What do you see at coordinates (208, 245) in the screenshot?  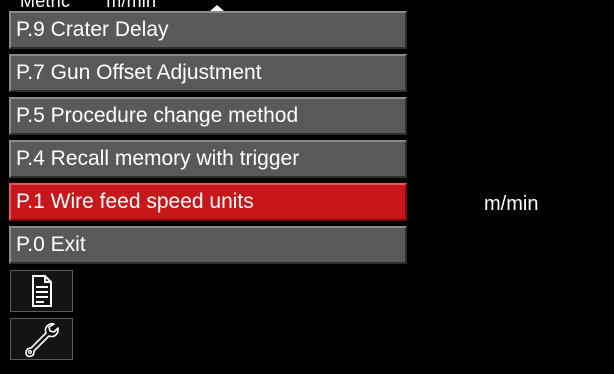 I see `menu-item-exit: P.0 Exit` at bounding box center [208, 245].